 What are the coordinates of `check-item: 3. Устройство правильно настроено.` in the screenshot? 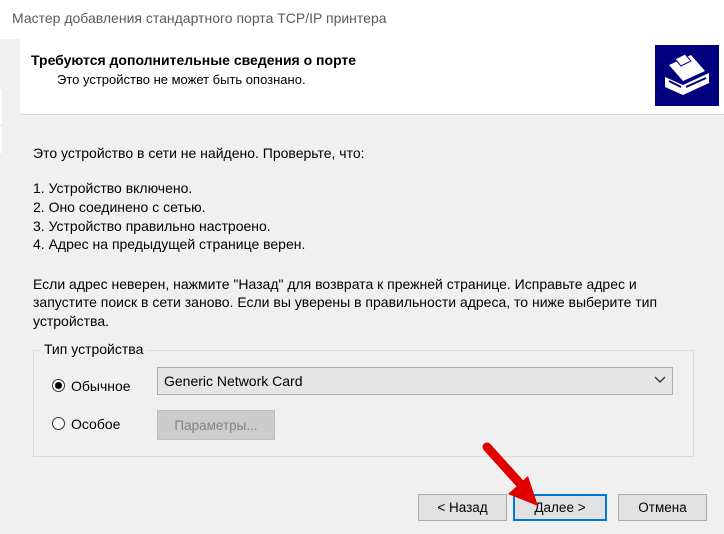 It's located at (152, 226).